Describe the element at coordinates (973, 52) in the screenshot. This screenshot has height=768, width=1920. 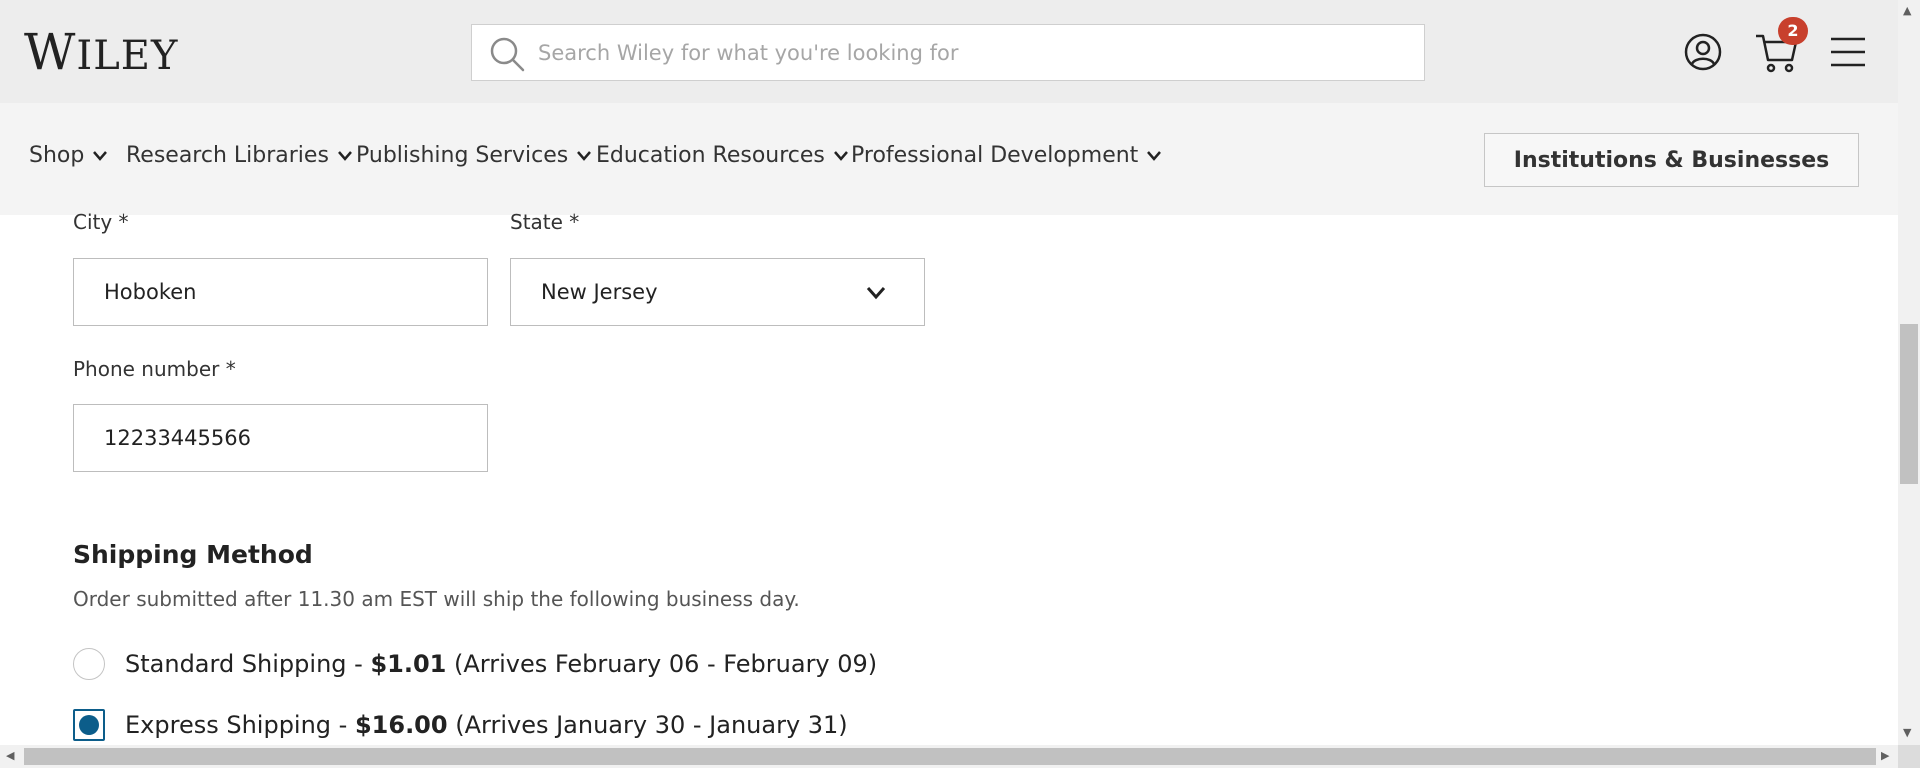
I see `search-input` at that location.